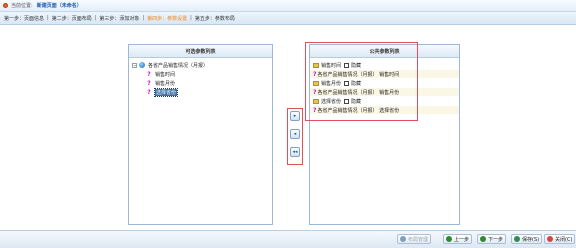 This screenshot has width=576, height=248. I want to click on param-name: 销售时间, so click(331, 65).